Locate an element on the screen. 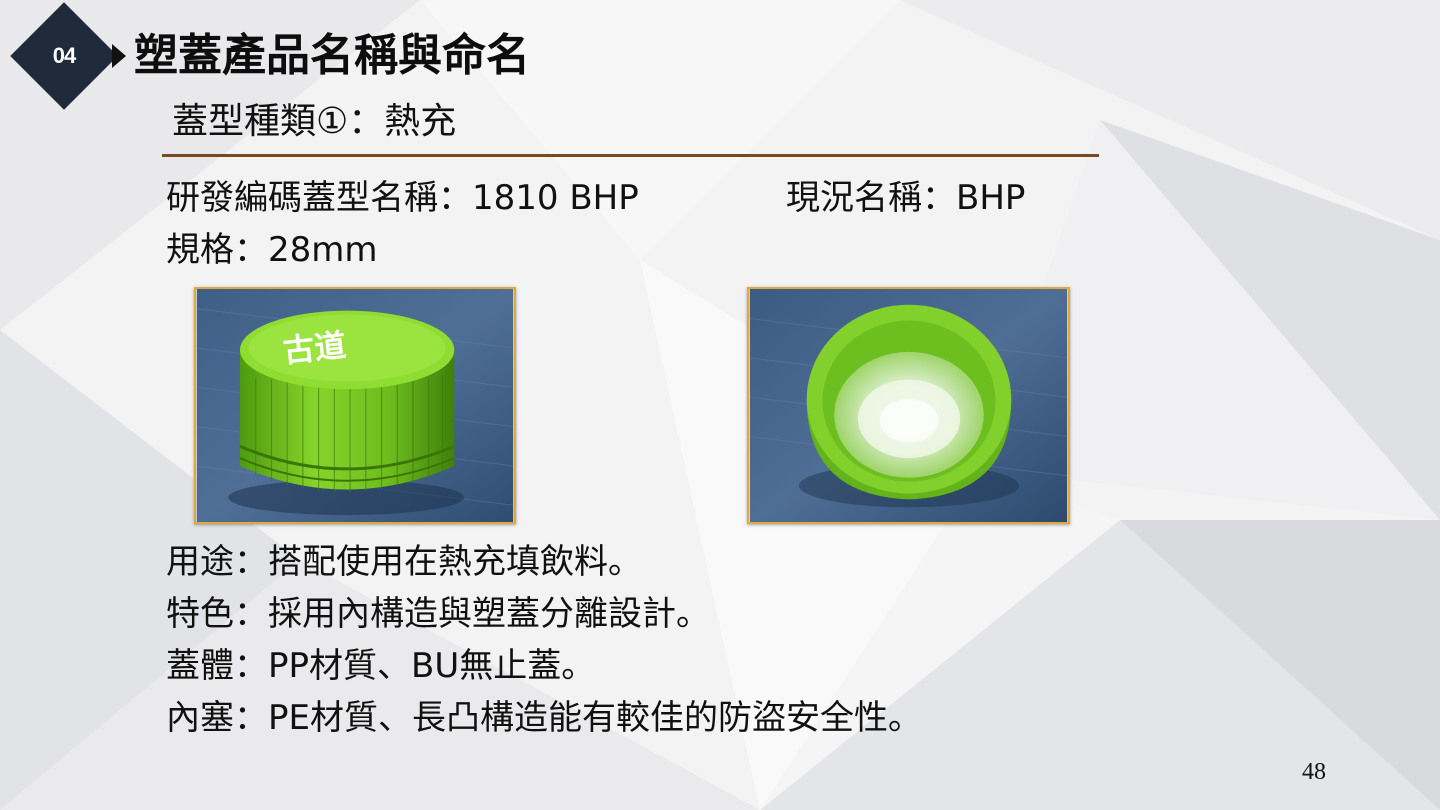 The height and width of the screenshot is (810, 1440). slide-subtitle: 蓋型種類①：熱充 is located at coordinates (314, 121).